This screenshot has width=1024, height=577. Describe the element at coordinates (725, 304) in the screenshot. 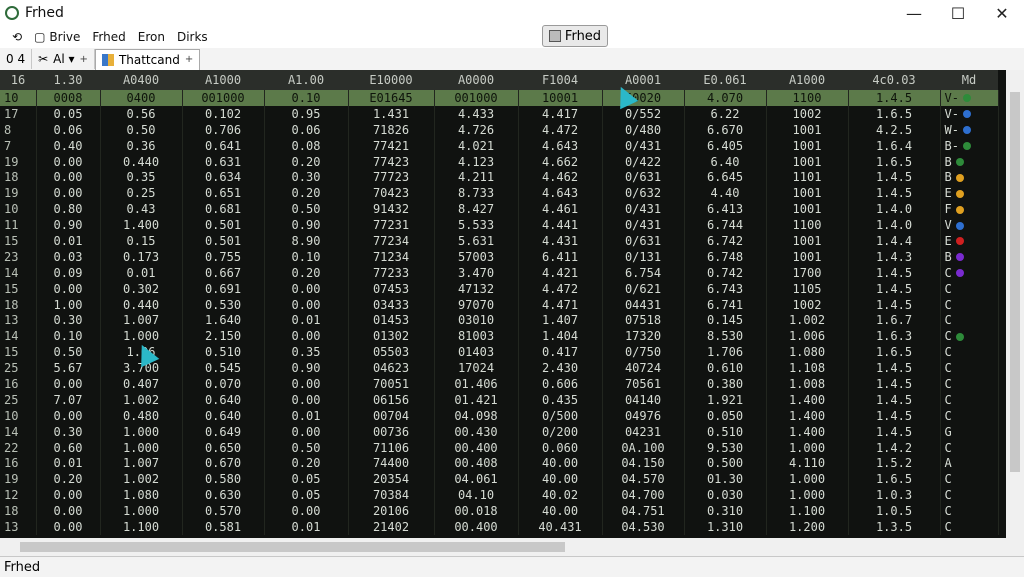

I see `table-cell: 6.741` at that location.